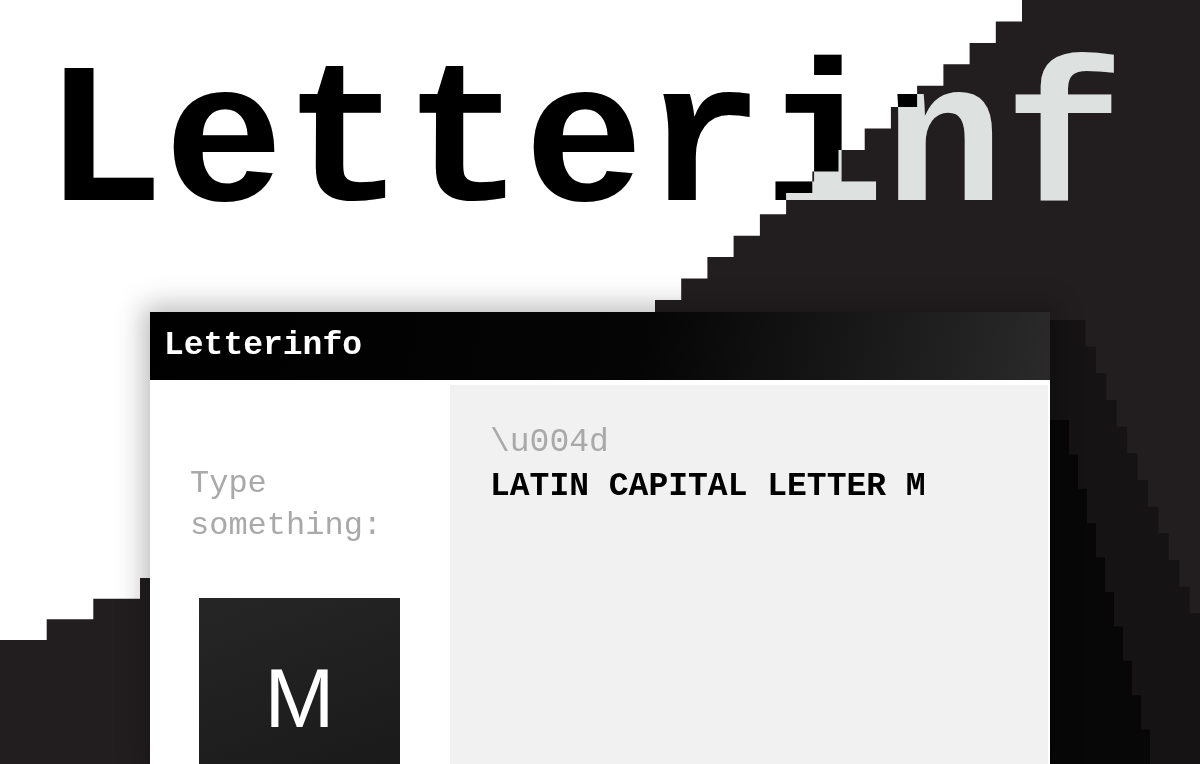  Describe the element at coordinates (287, 505) in the screenshot. I see `input-label: Type something:` at that location.